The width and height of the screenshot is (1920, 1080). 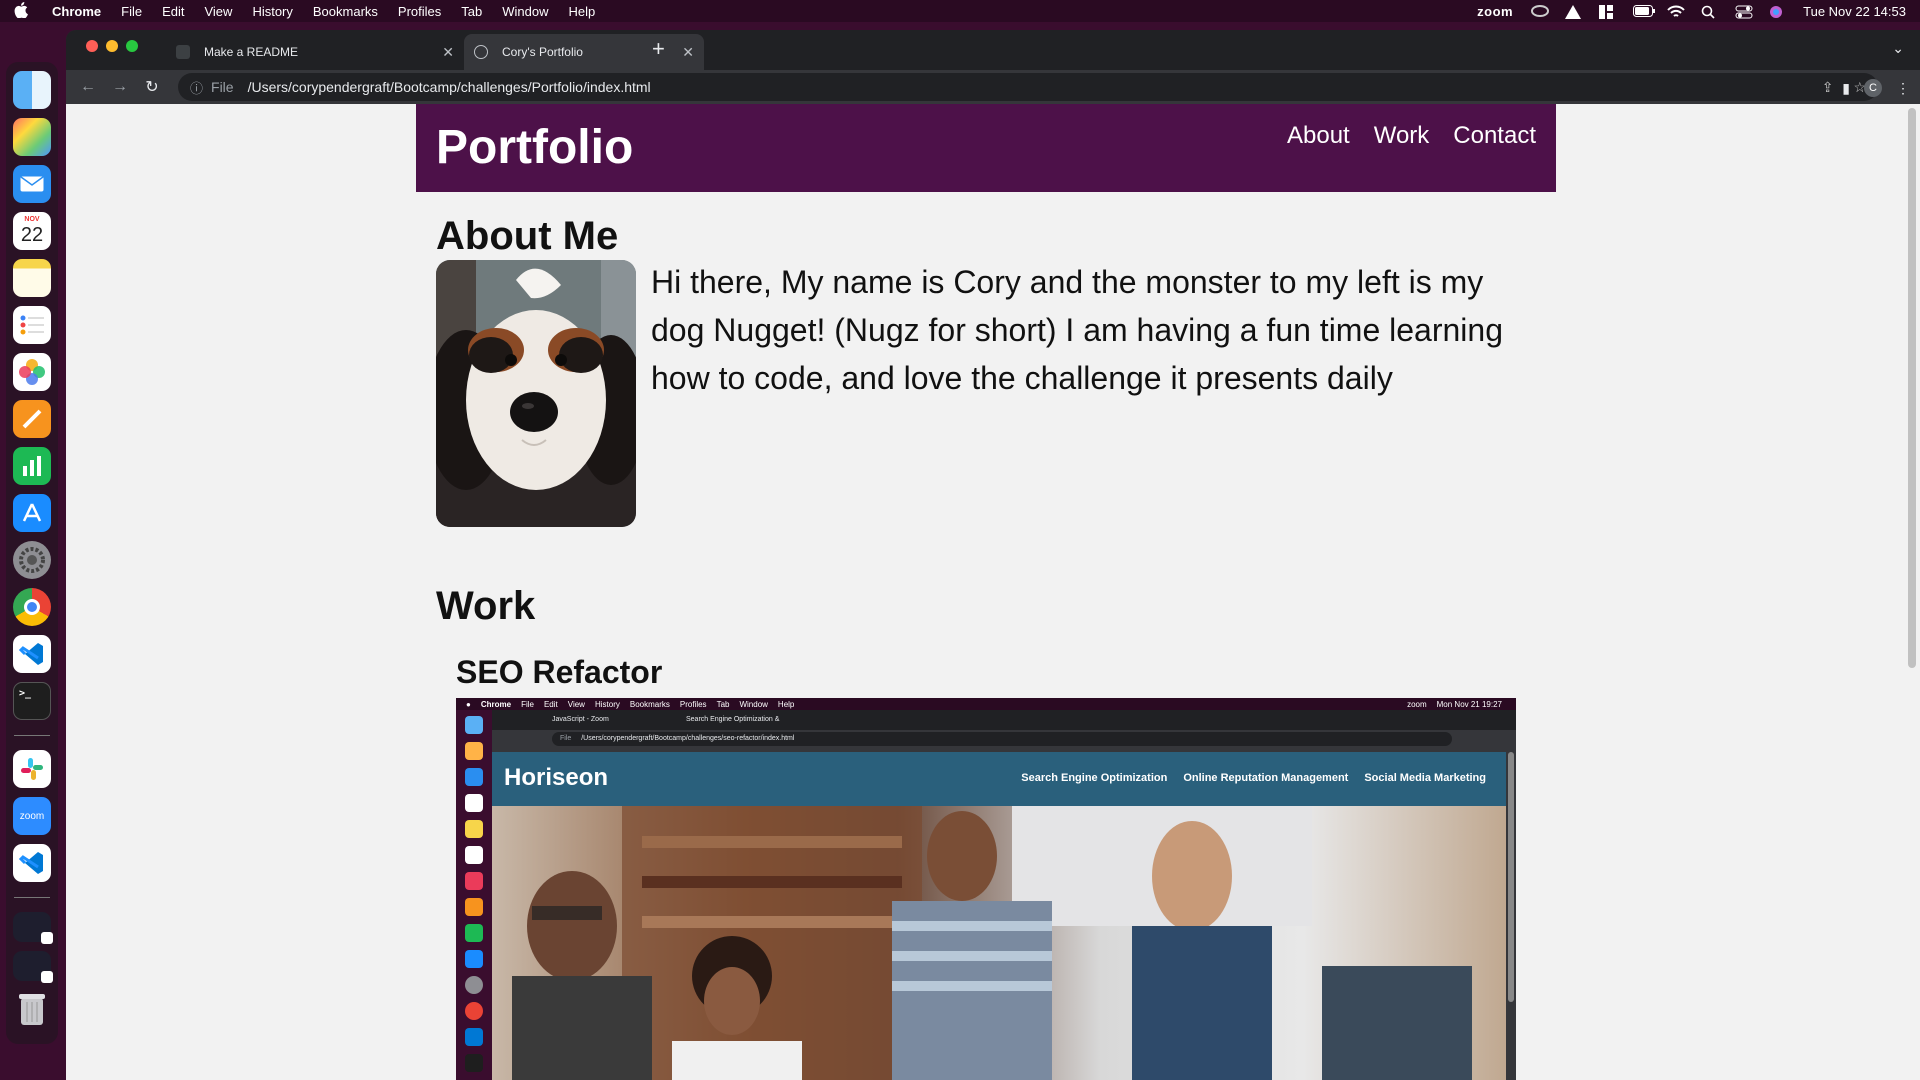 What do you see at coordinates (1828, 87) in the screenshot?
I see `share-icon: ⇪` at bounding box center [1828, 87].